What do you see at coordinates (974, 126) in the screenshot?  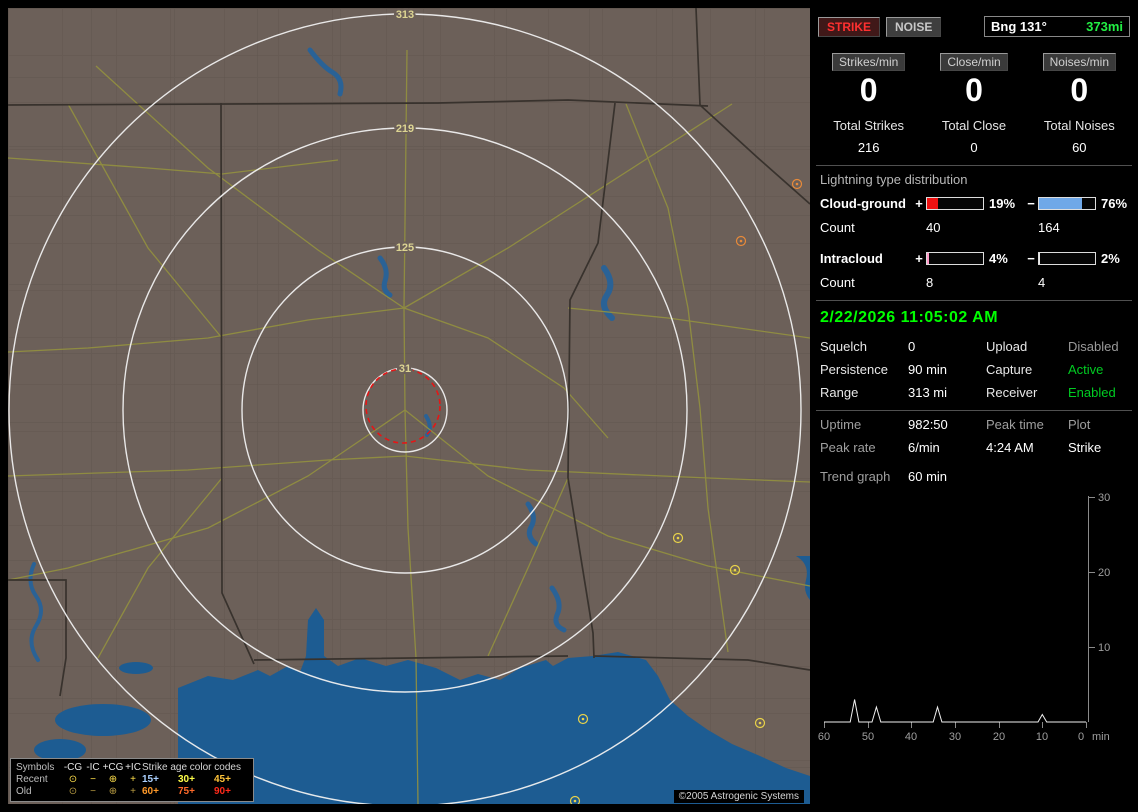 I see `total-close-label: Total Close` at bounding box center [974, 126].